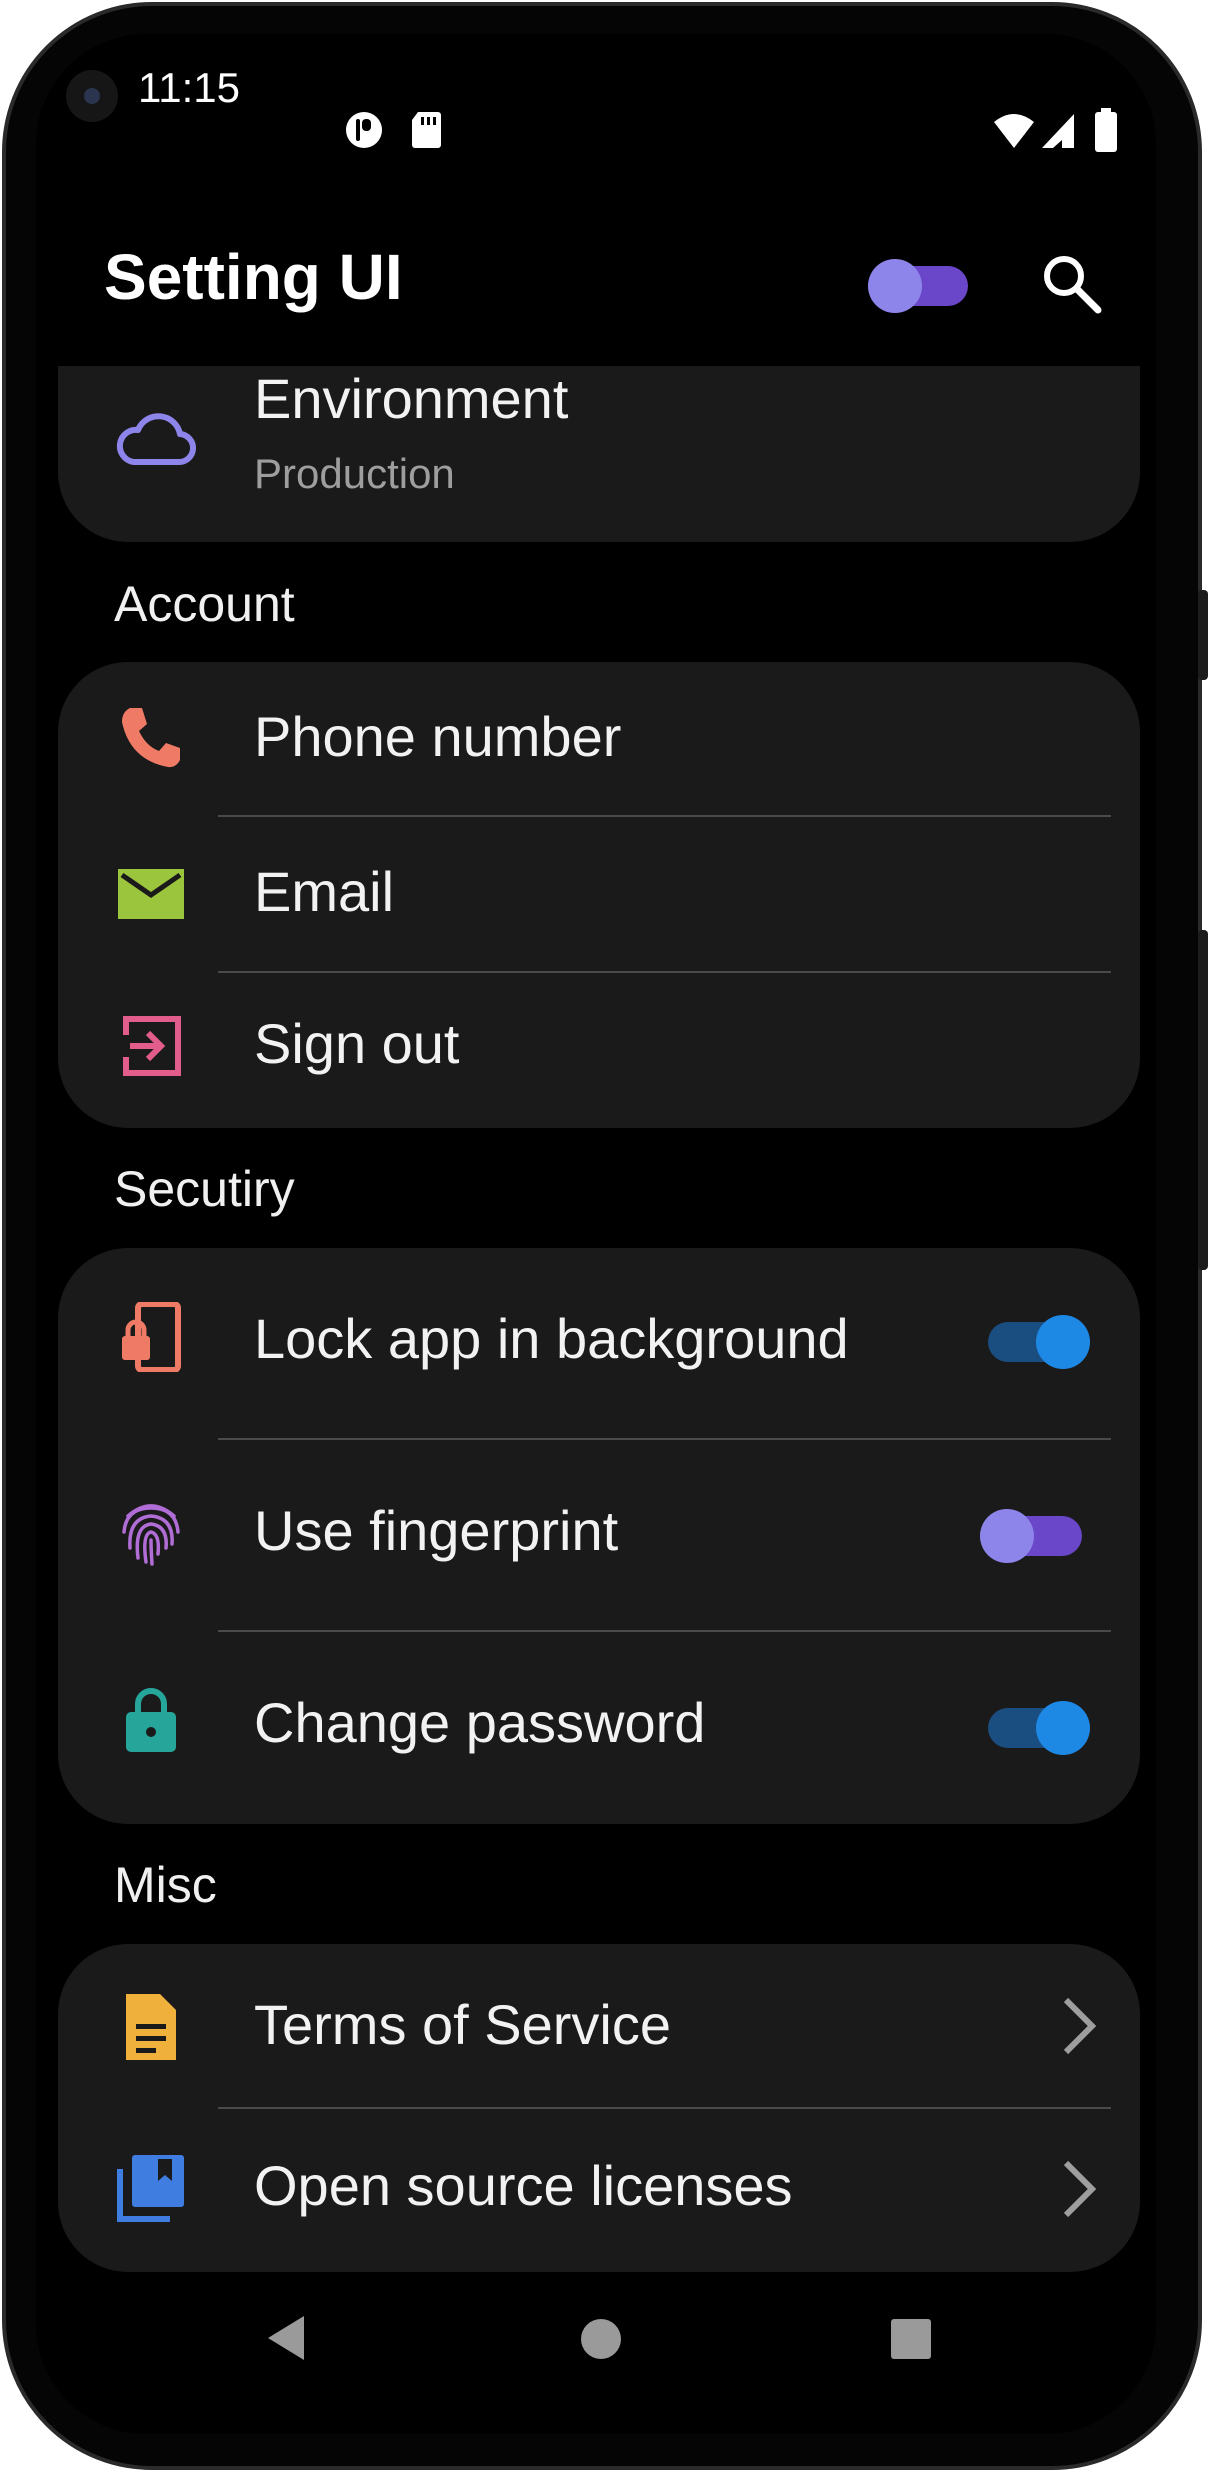  What do you see at coordinates (189, 87) in the screenshot?
I see `status-time: 11:15` at bounding box center [189, 87].